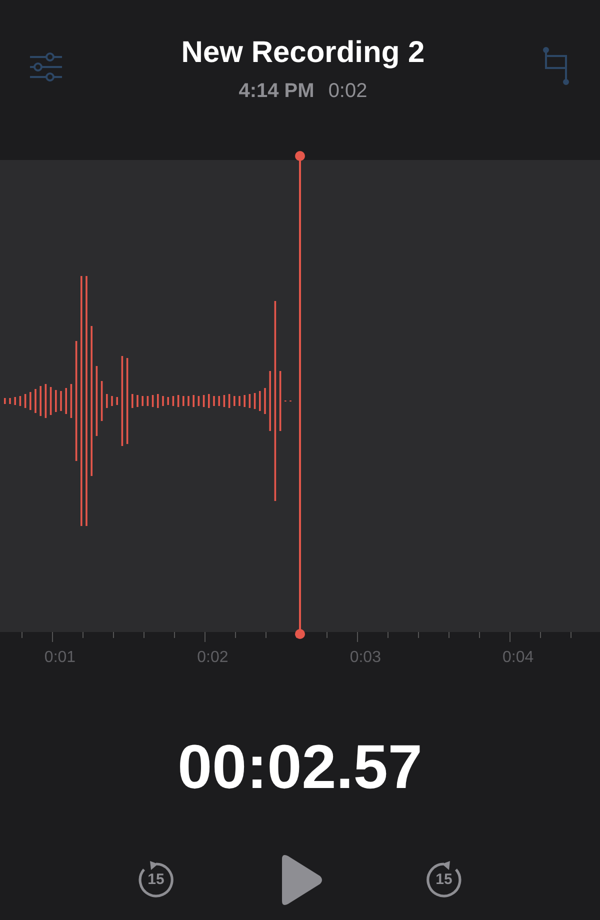 The image size is (600, 920). I want to click on skip-forward-button: 15, so click(444, 880).